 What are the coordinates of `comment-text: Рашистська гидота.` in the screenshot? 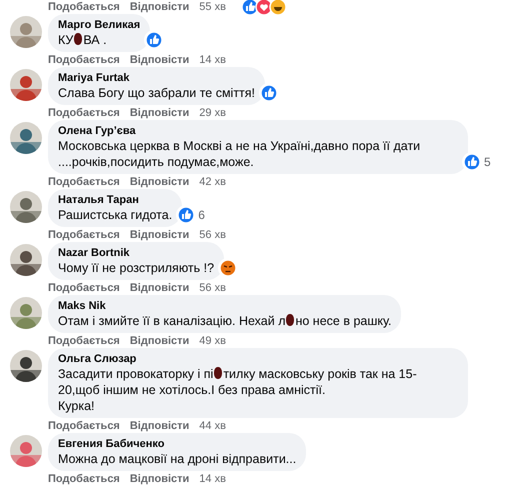 It's located at (115, 215).